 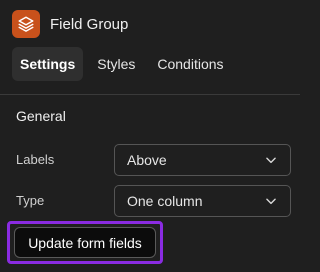 What do you see at coordinates (147, 160) in the screenshot?
I see `labels-select-value: Above` at bounding box center [147, 160].